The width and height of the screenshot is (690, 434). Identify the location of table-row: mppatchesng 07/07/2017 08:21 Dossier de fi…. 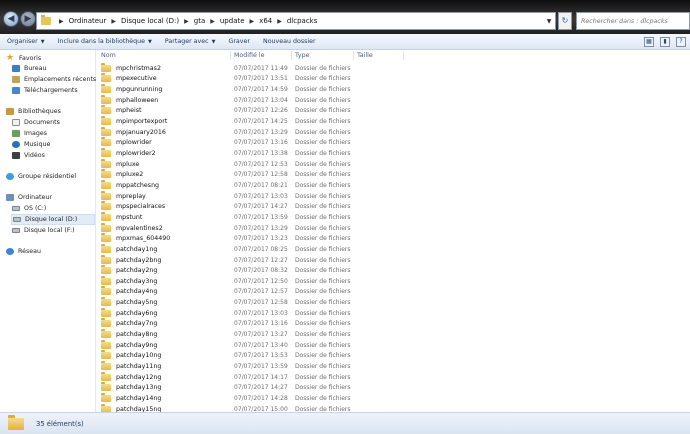
(228, 185).